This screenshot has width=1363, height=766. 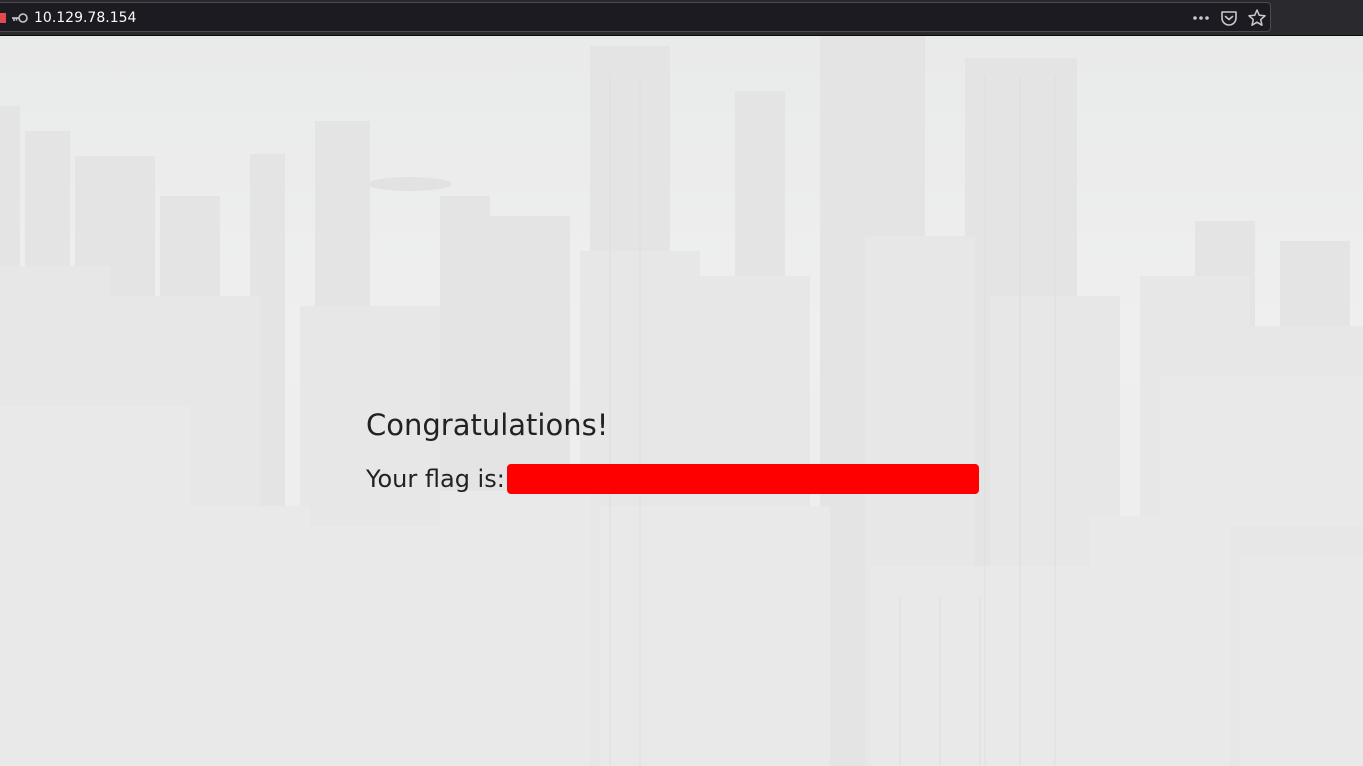 What do you see at coordinates (635, 17) in the screenshot?
I see `url-bar: 10.129.78.154` at bounding box center [635, 17].